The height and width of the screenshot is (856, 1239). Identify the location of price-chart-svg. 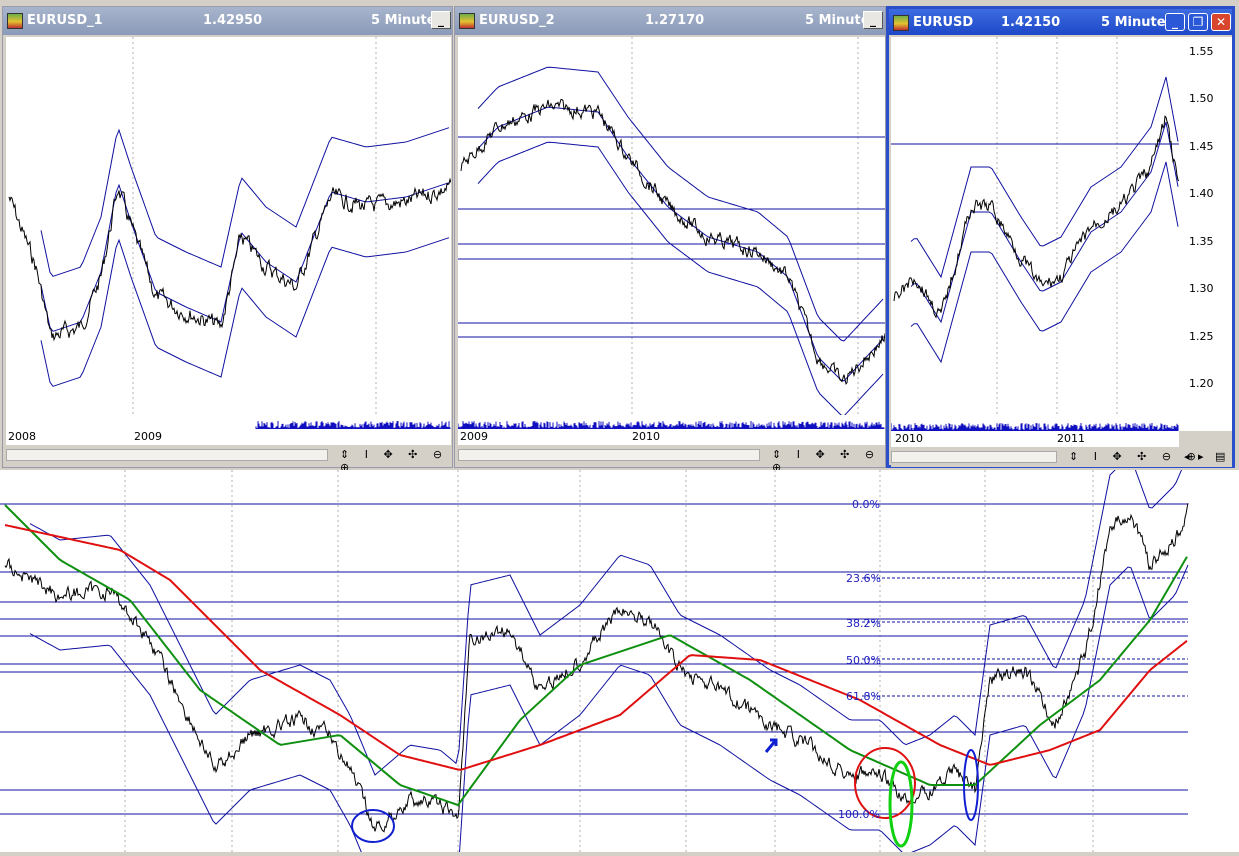
(1035, 227).